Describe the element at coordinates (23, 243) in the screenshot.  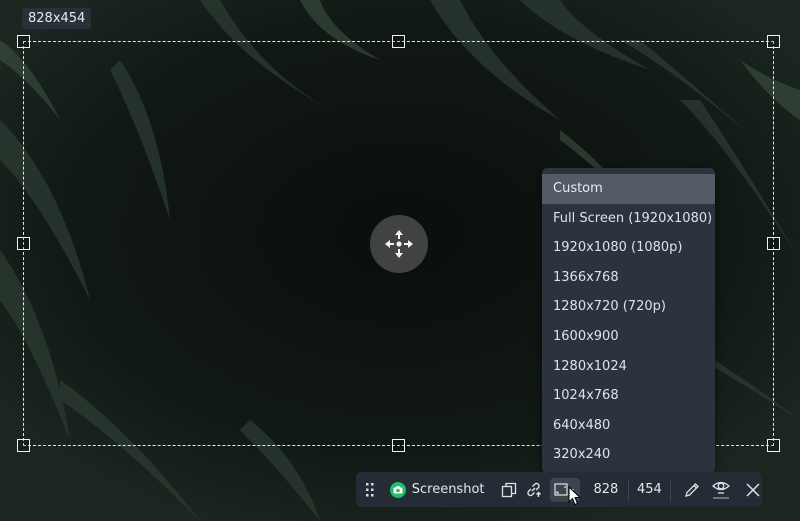
I see `resize-handle-middle-left` at that location.